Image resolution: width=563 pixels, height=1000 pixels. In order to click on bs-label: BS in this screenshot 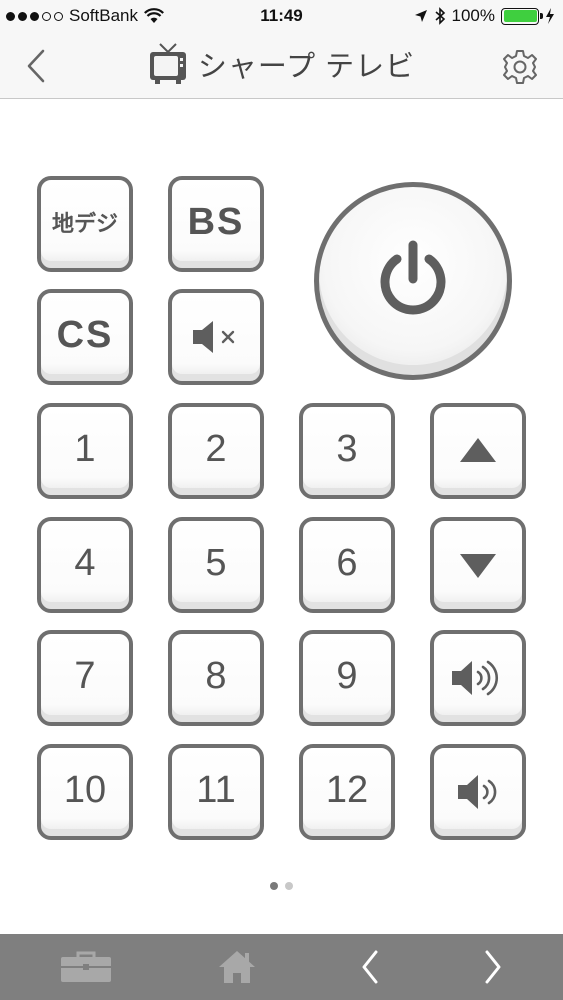, I will do `click(216, 221)`.